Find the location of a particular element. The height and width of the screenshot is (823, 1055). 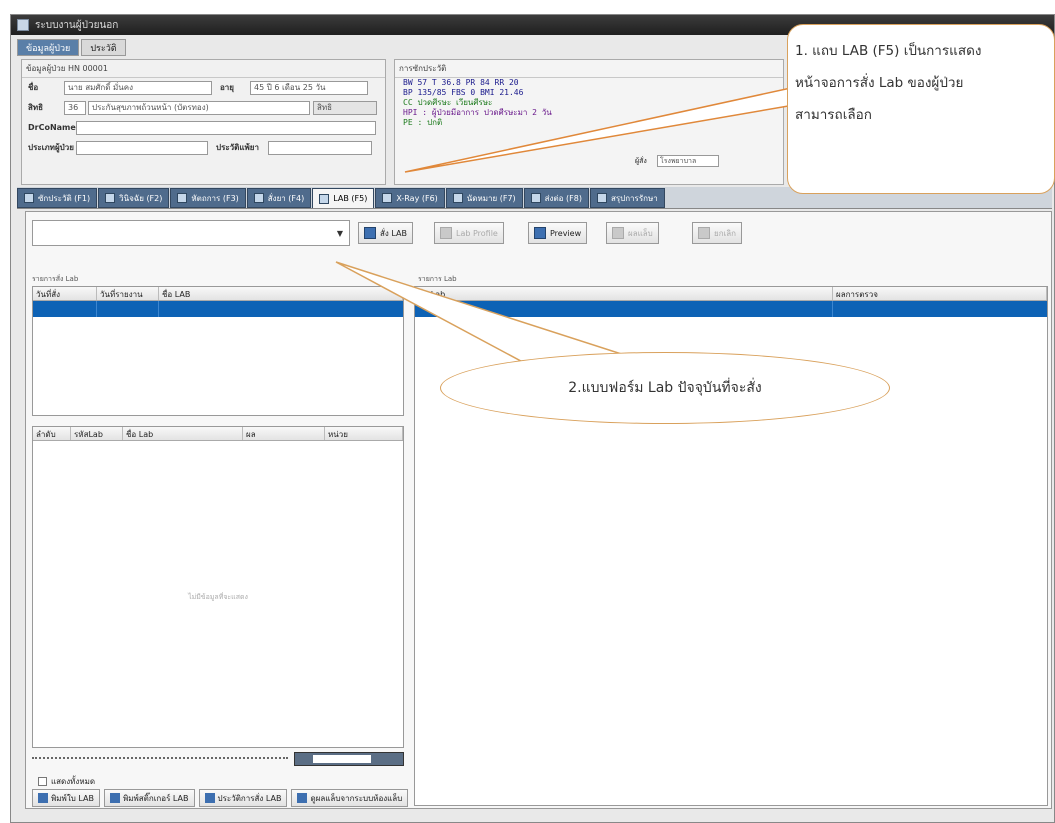

clinic-label: ผู้สั่ง is located at coordinates (641, 161).